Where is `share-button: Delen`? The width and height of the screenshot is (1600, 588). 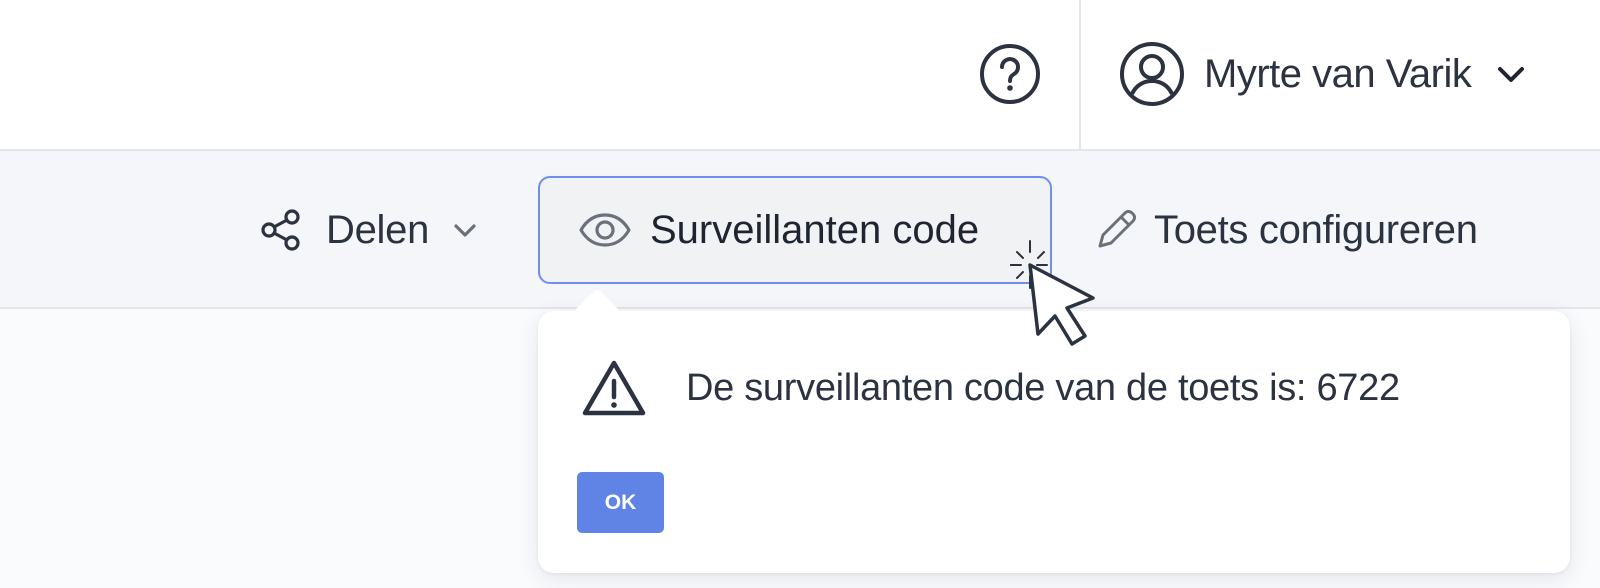 share-button: Delen is located at coordinates (369, 230).